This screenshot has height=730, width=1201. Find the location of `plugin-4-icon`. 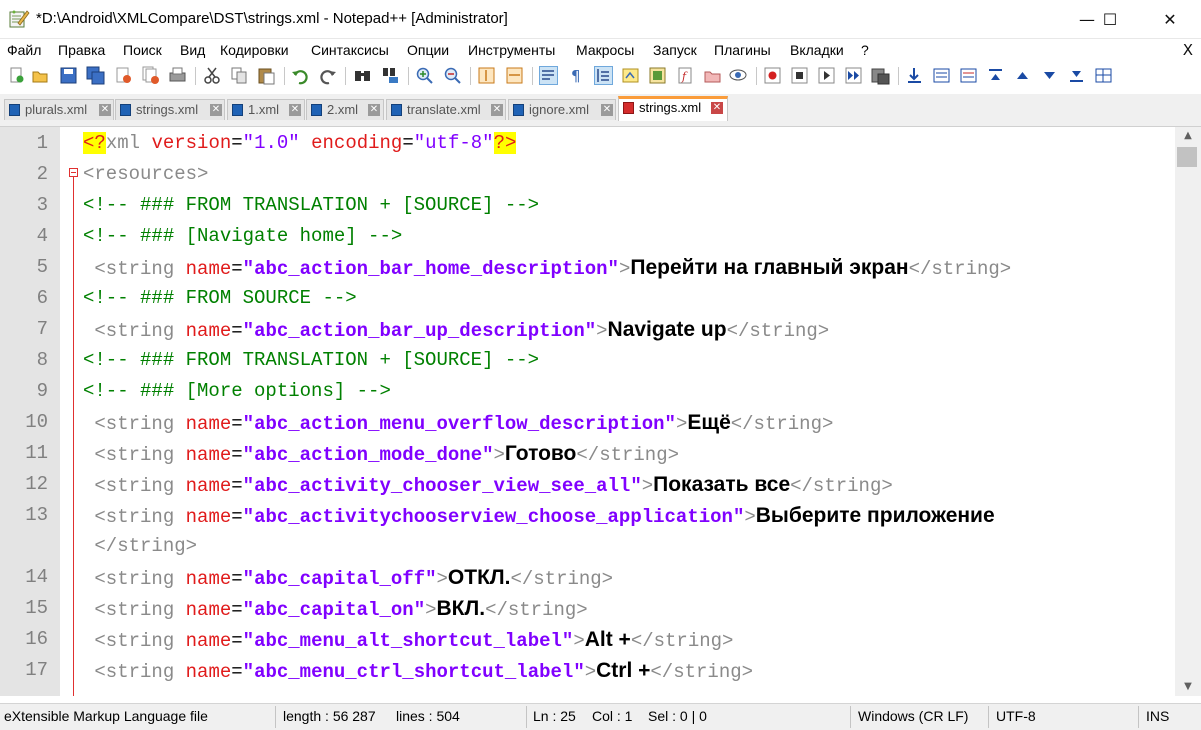

plugin-4-icon is located at coordinates (995, 75).